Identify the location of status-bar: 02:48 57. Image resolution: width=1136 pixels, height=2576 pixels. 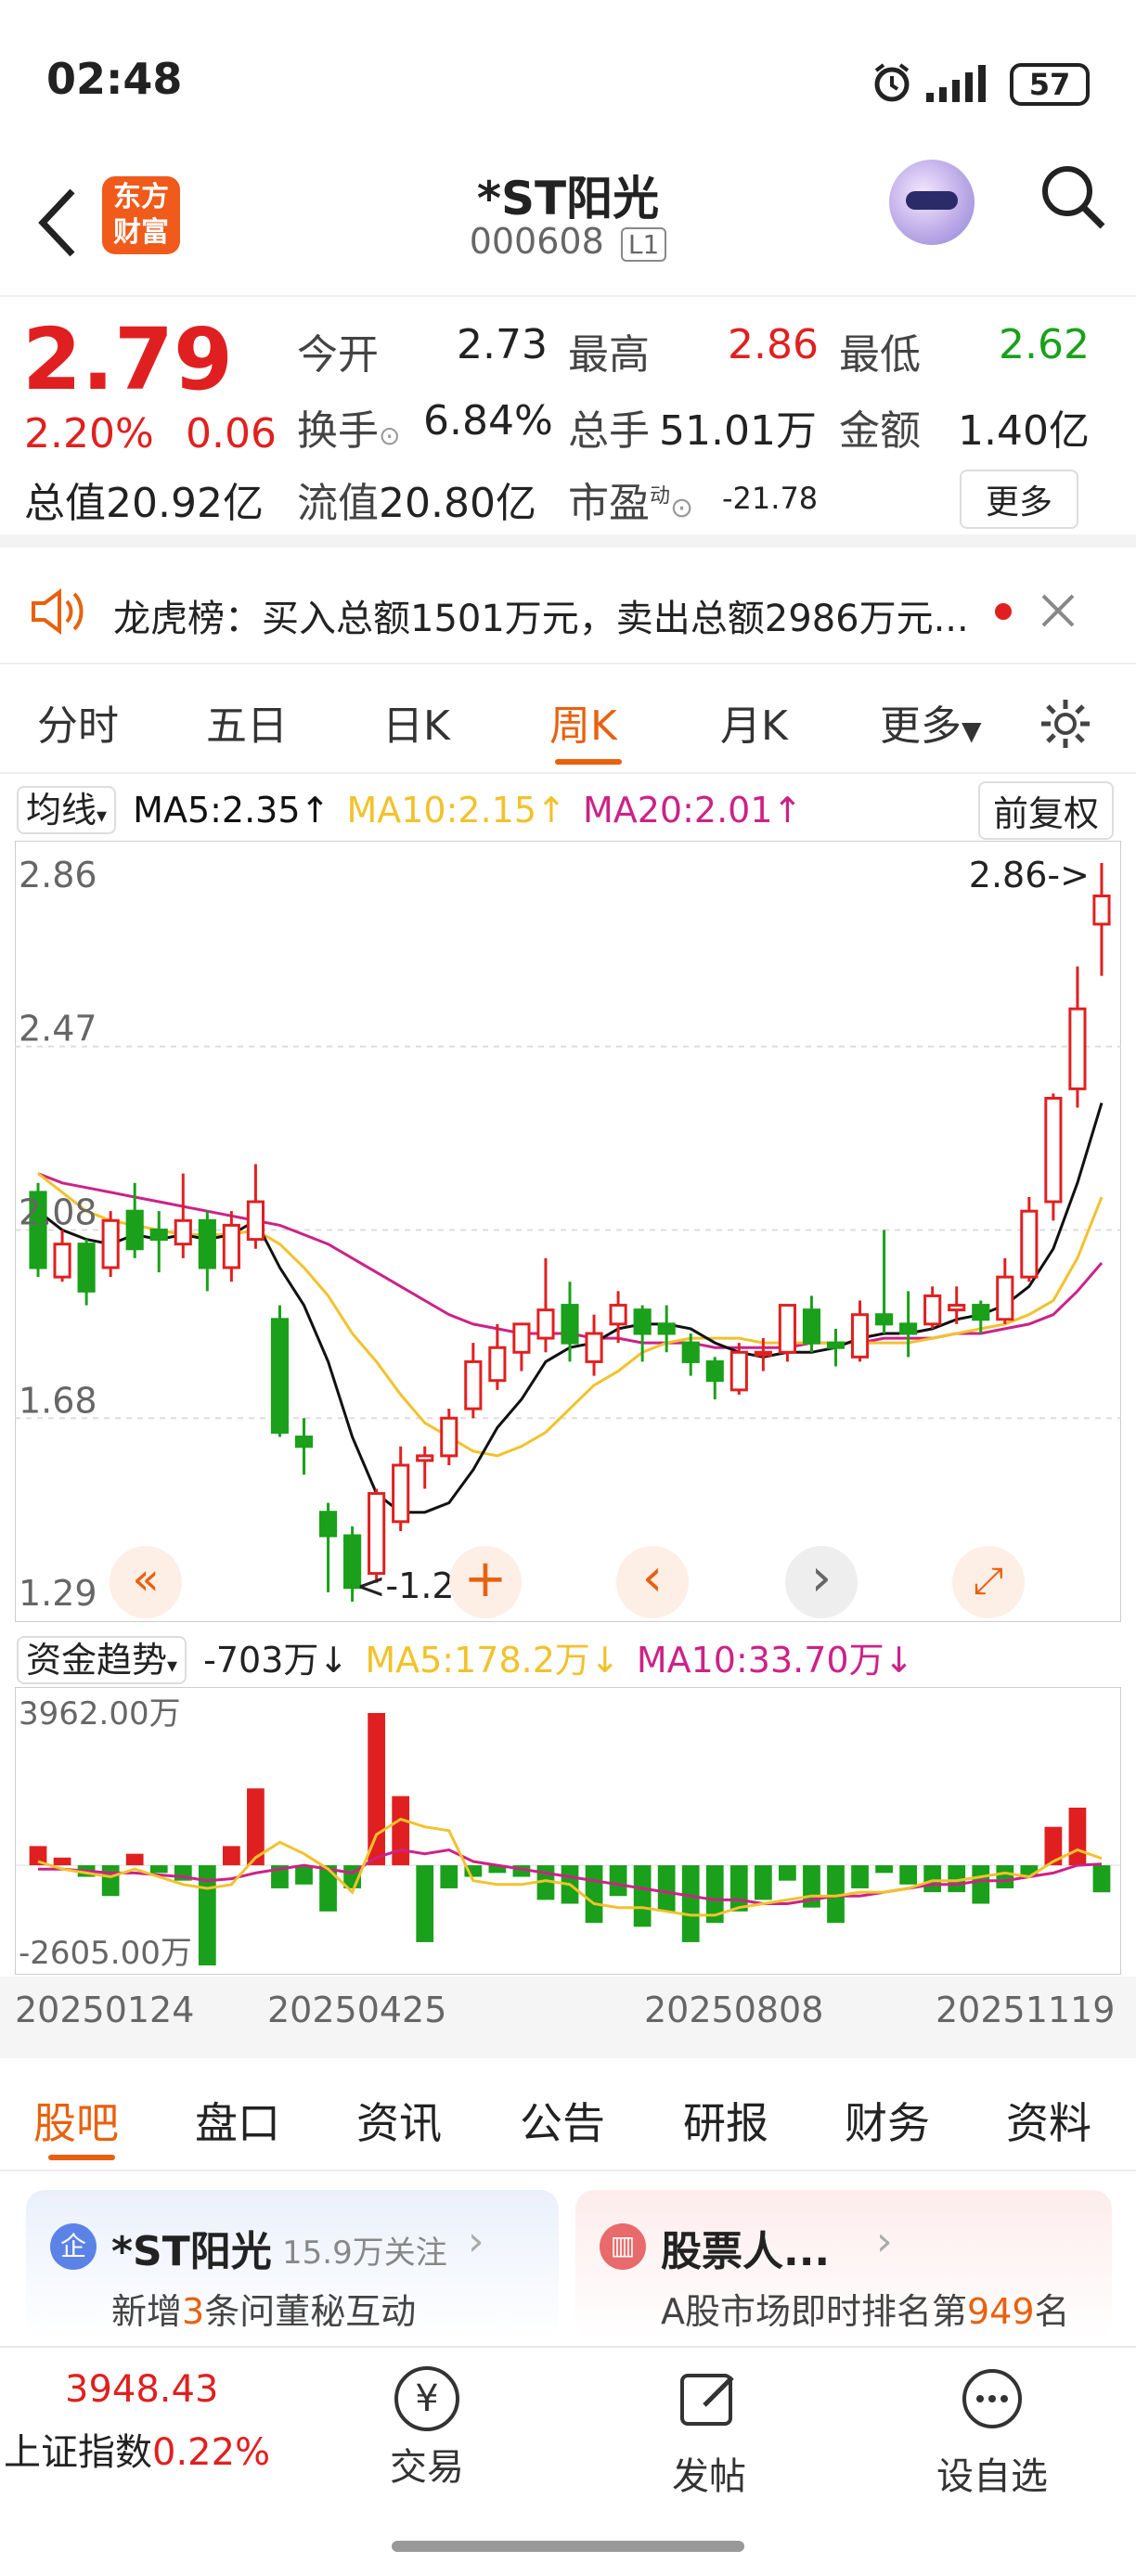
(568, 74).